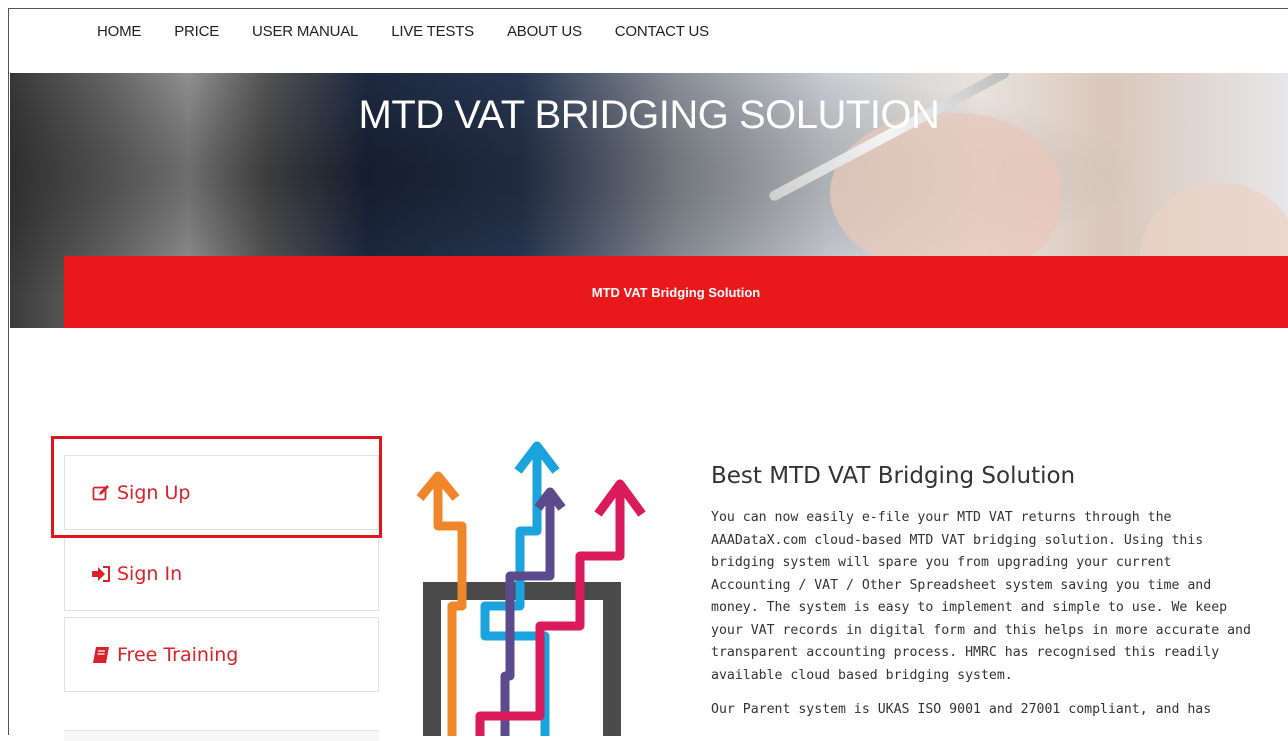  Describe the element at coordinates (101, 574) in the screenshot. I see `sign-in-icon` at that location.